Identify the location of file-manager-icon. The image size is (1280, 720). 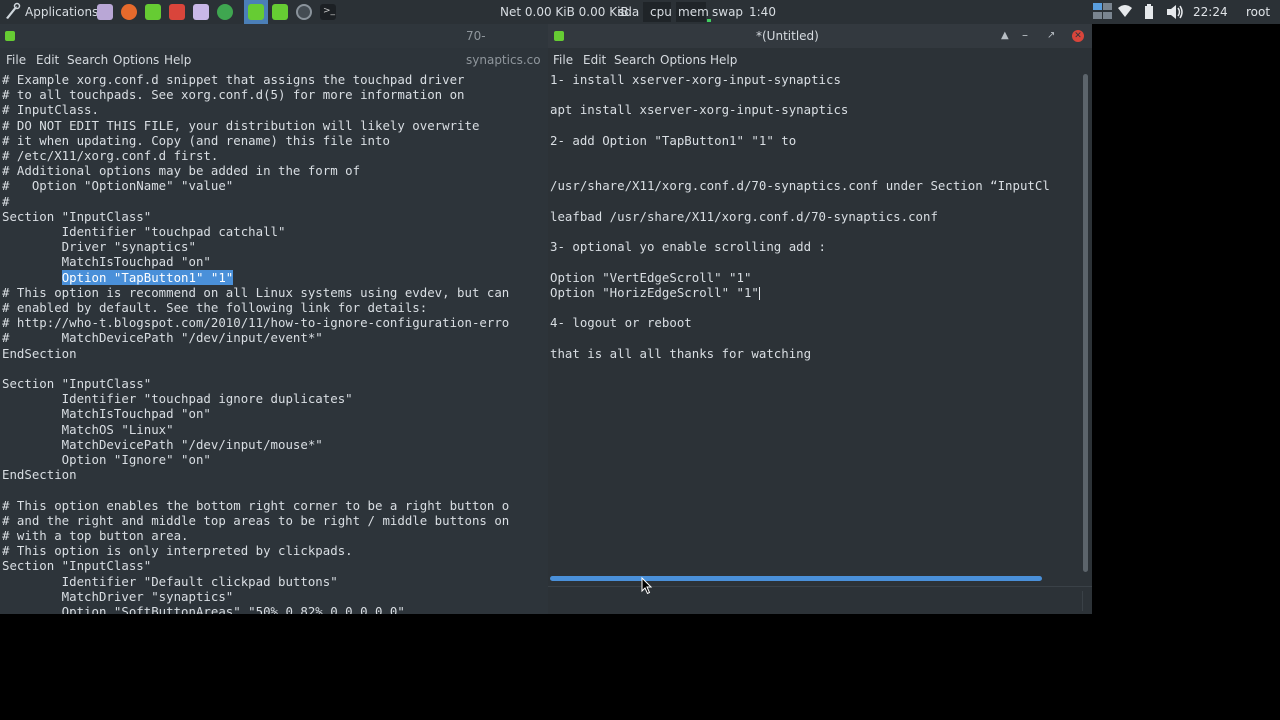
(105, 12).